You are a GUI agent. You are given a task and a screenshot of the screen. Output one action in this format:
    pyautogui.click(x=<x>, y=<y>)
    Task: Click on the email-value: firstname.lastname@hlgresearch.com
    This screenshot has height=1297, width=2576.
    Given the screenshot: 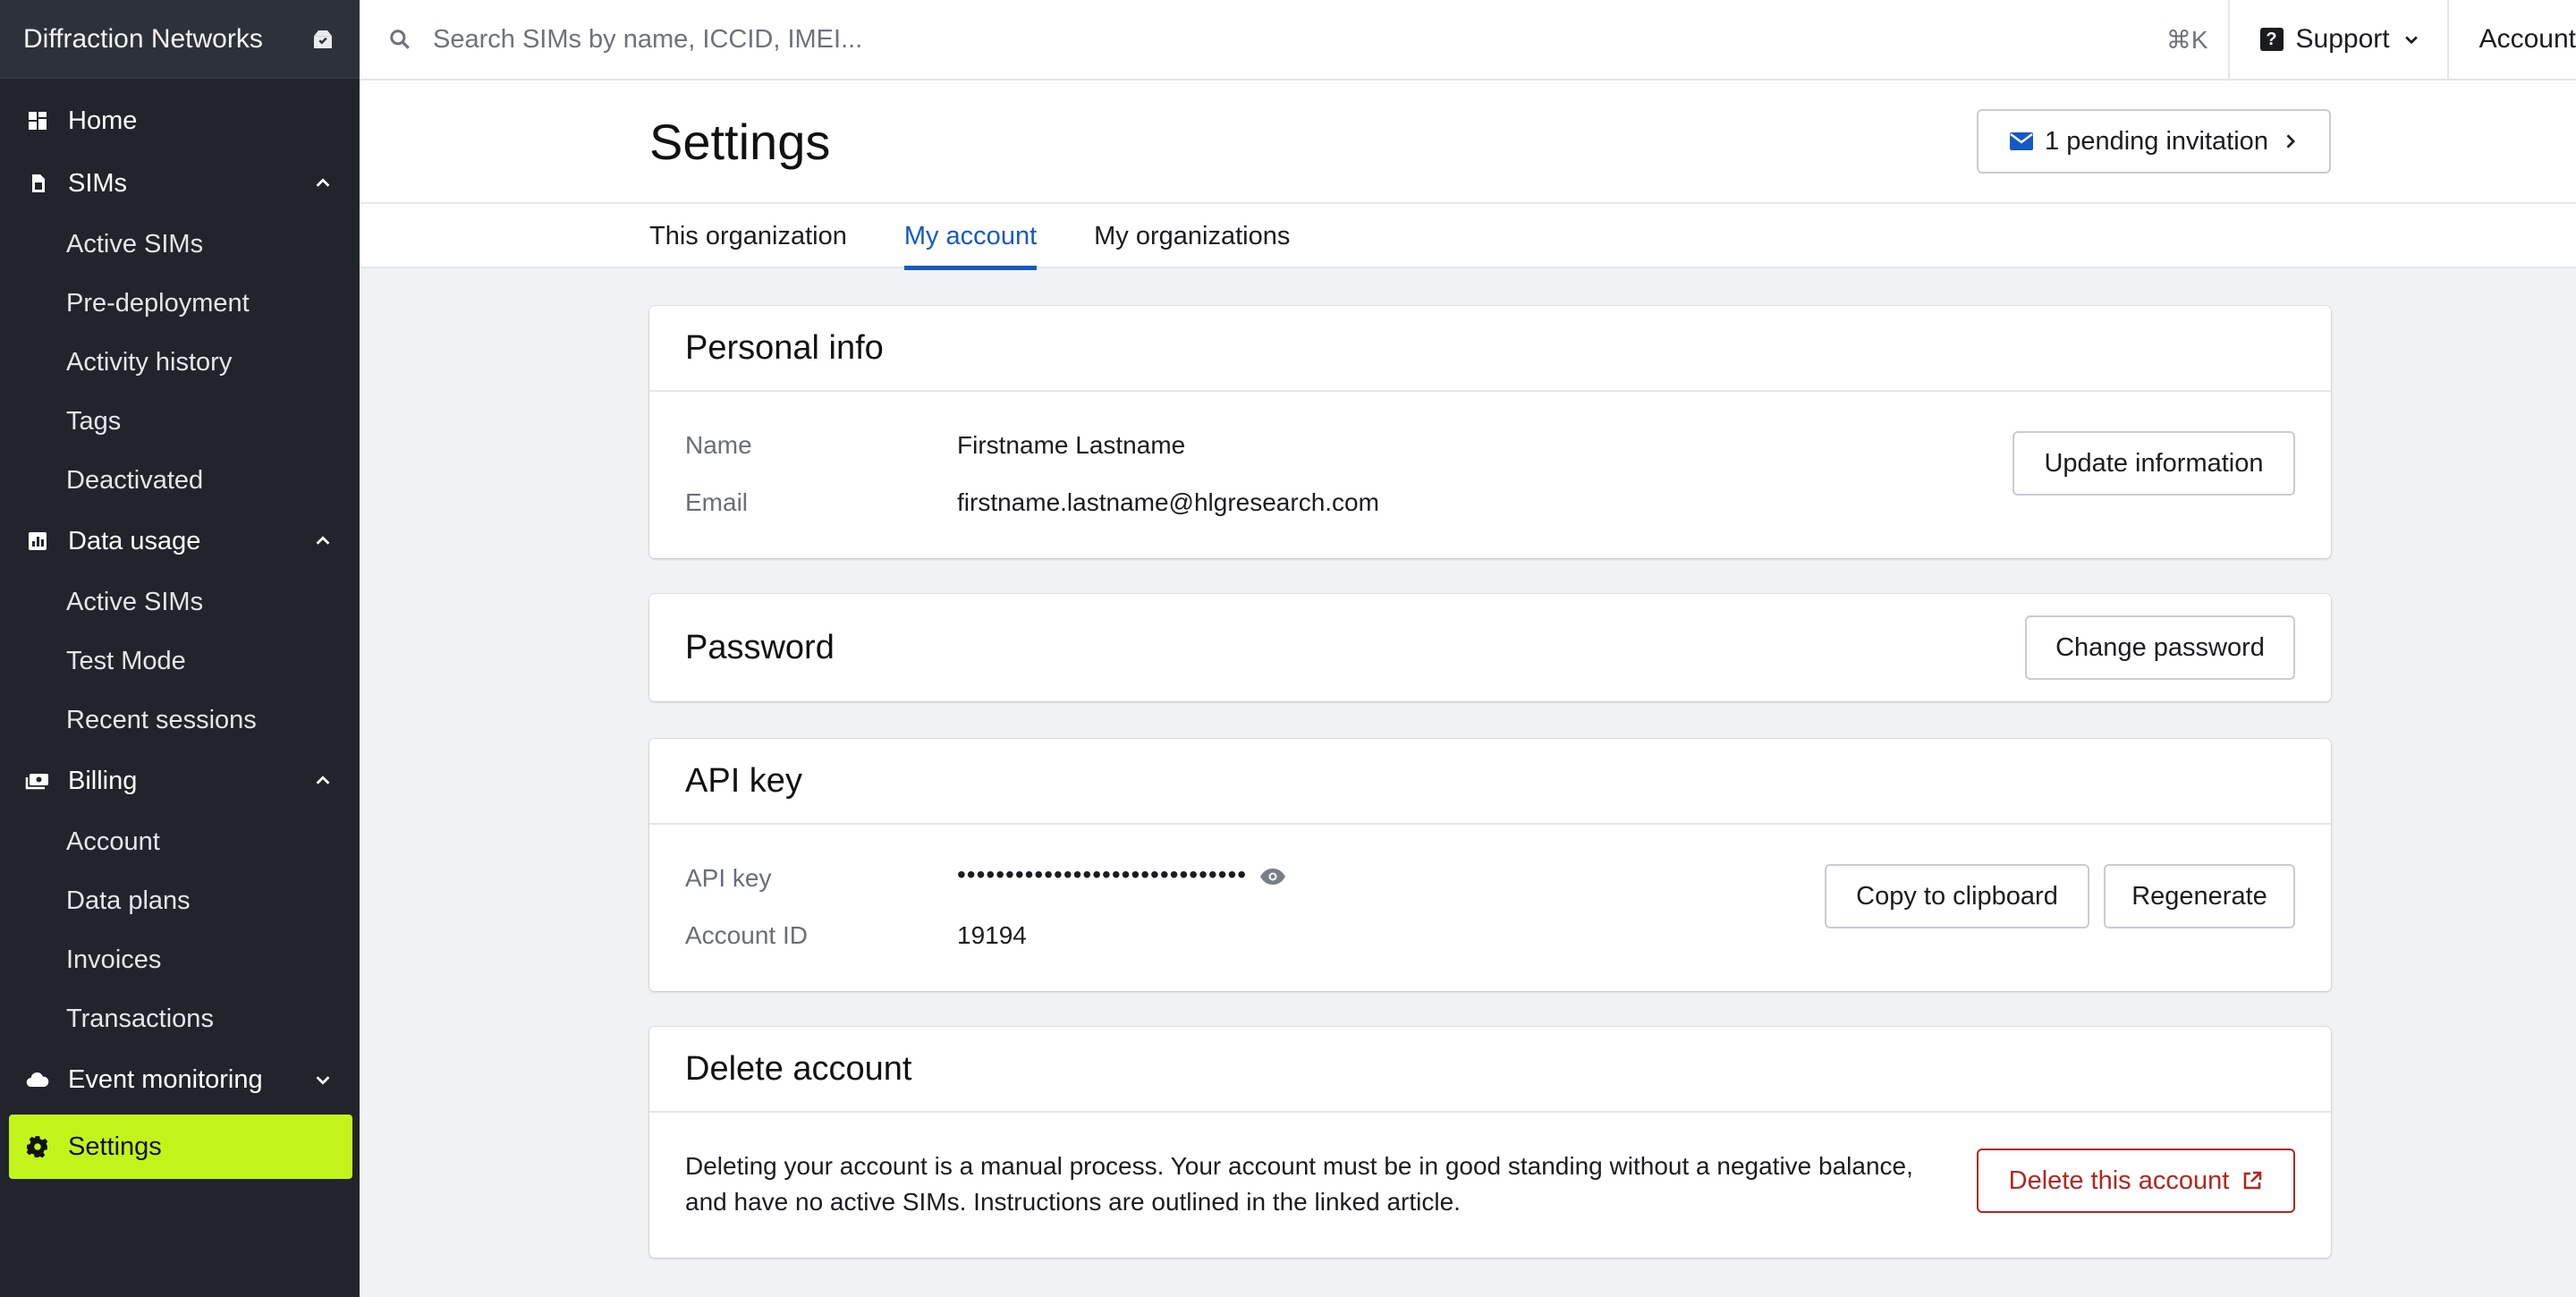 What is the action you would take?
    pyautogui.click(x=1168, y=502)
    